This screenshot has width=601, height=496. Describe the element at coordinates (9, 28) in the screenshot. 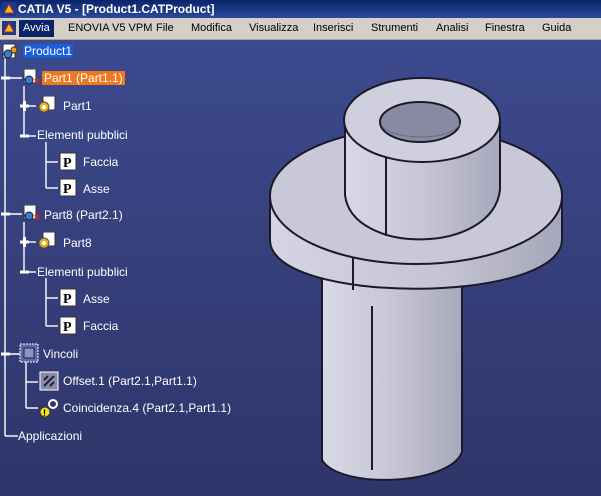

I see `document-icon` at that location.